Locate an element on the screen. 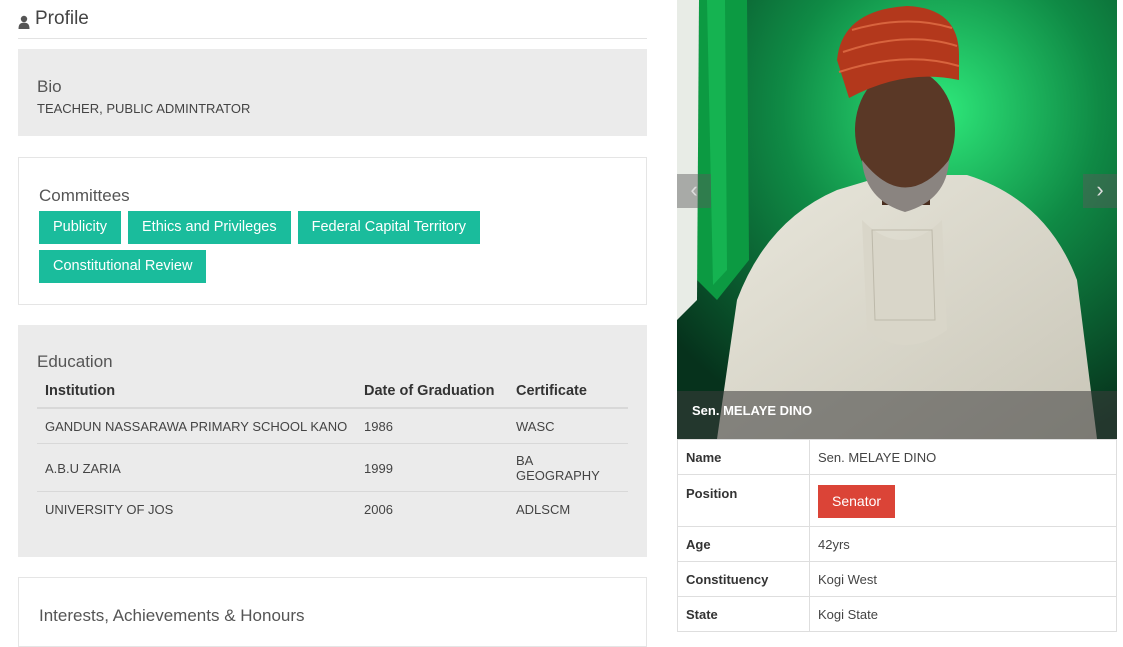 The image size is (1123, 647). cell-certificate: BA GEOGRAPHY is located at coordinates (568, 467).